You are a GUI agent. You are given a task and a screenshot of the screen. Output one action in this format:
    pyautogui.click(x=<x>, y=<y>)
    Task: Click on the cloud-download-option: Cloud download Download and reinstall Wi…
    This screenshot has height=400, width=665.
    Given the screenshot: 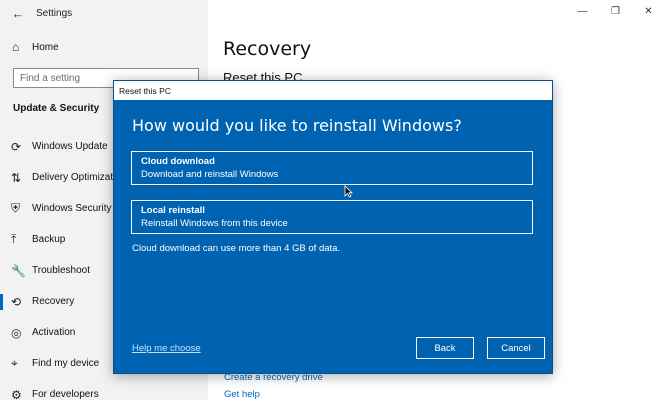 What is the action you would take?
    pyautogui.click(x=332, y=168)
    